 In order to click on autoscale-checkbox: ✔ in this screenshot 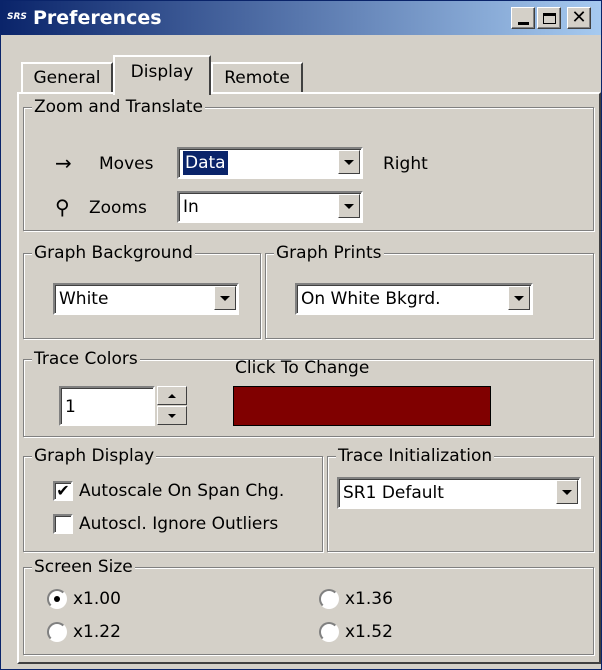, I will do `click(63, 491)`.